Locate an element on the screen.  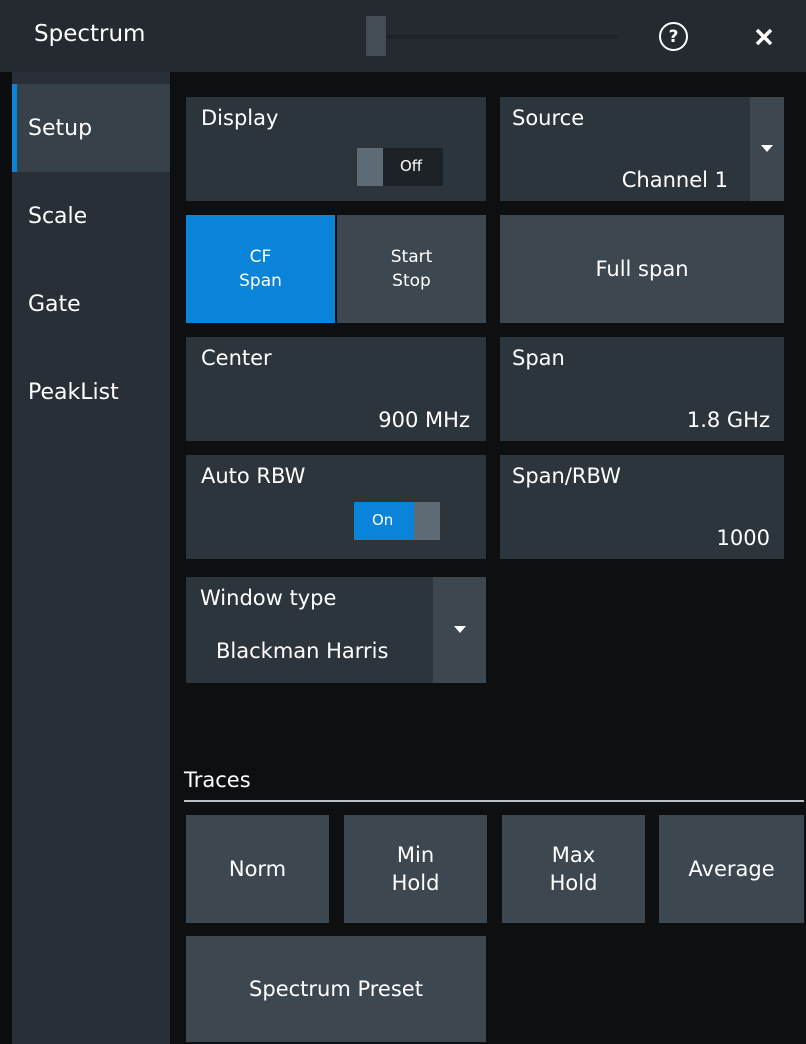
sidebar-item-label: PeakList is located at coordinates (73, 392).